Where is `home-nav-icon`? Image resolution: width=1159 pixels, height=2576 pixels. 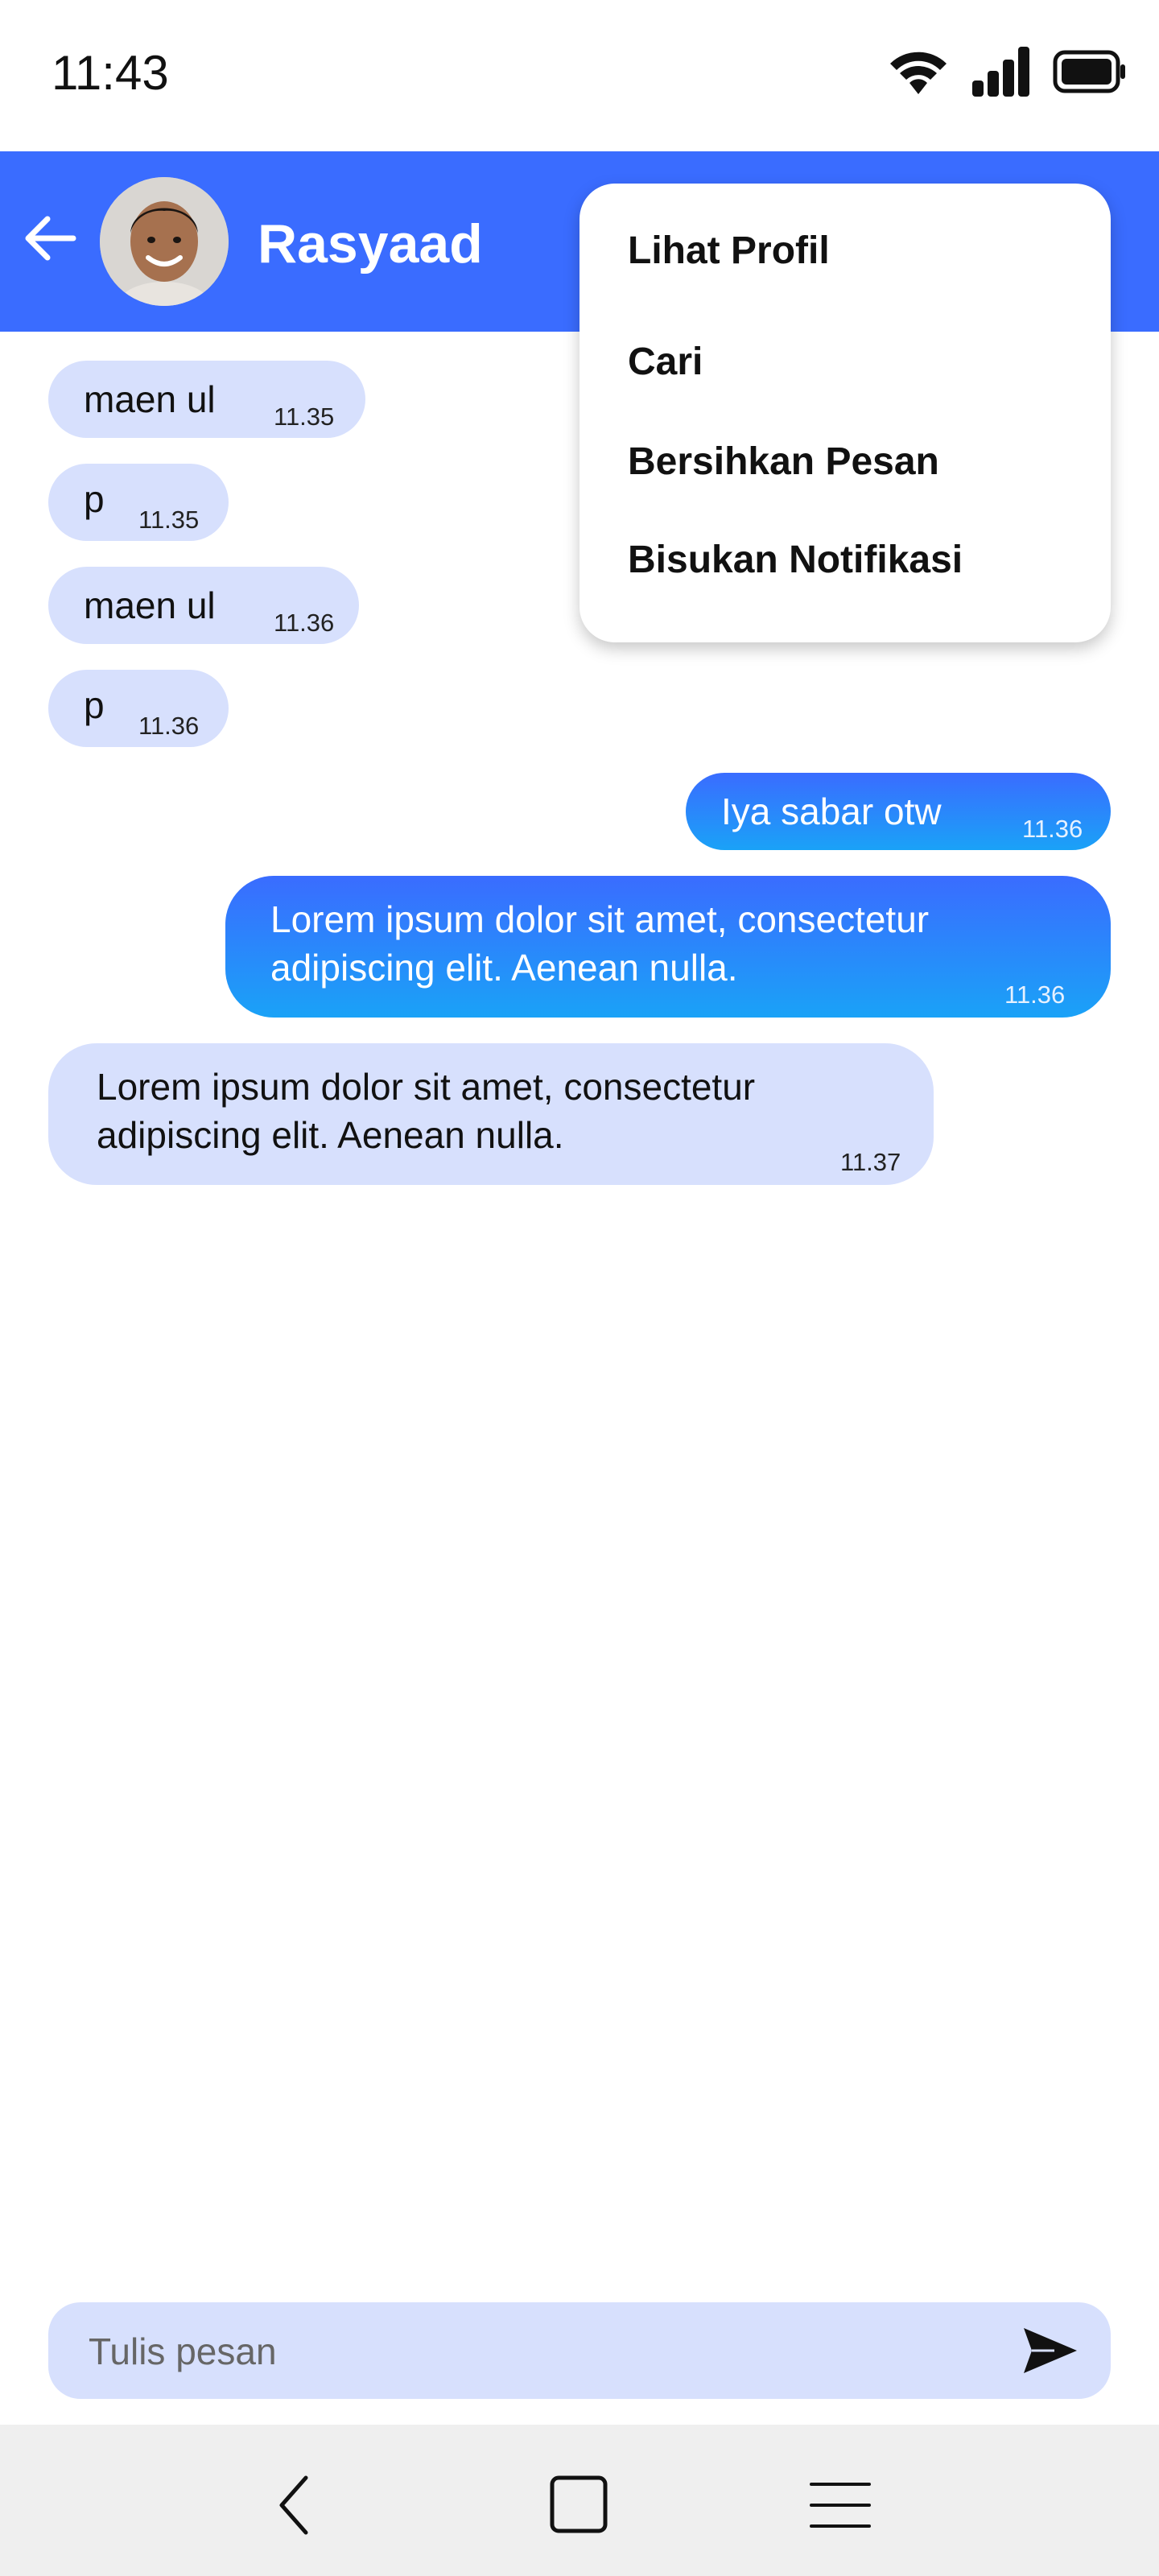 home-nav-icon is located at coordinates (579, 2504).